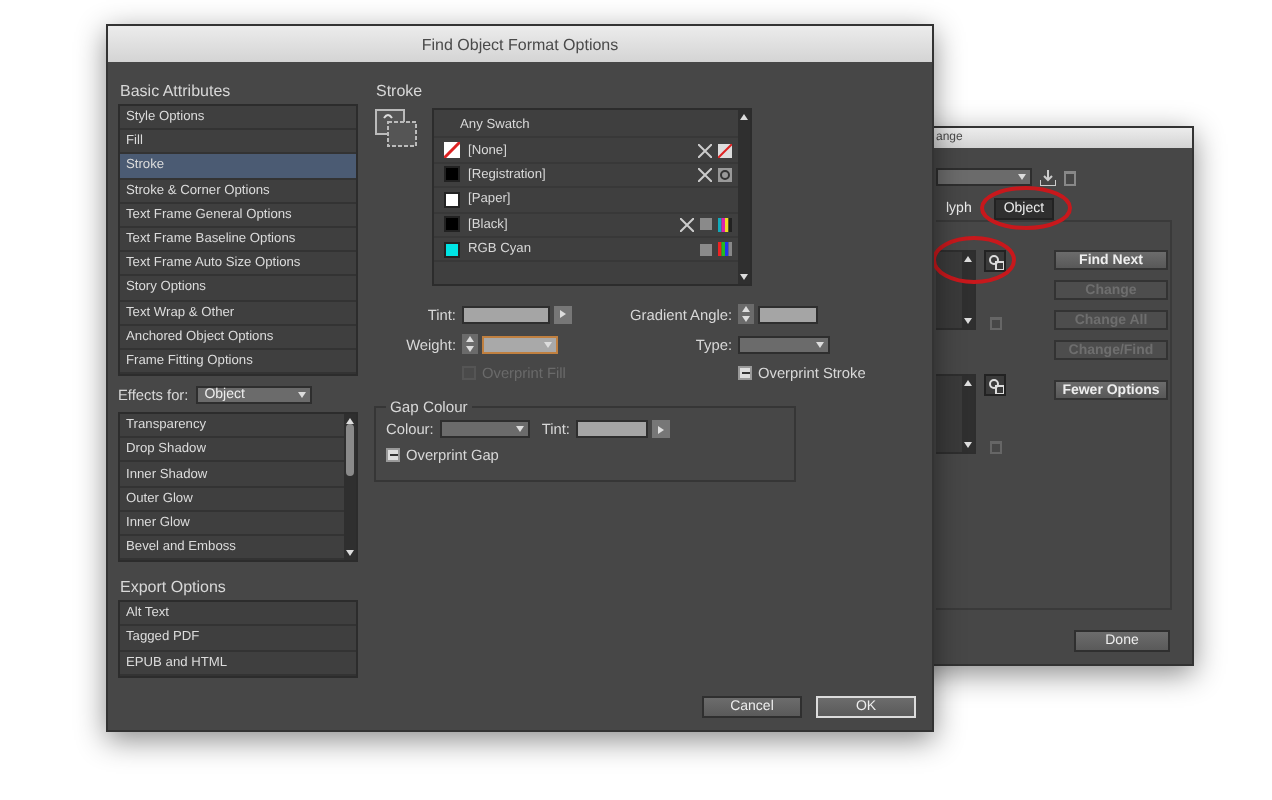  I want to click on section-heading: Basic Attributes, so click(175, 92).